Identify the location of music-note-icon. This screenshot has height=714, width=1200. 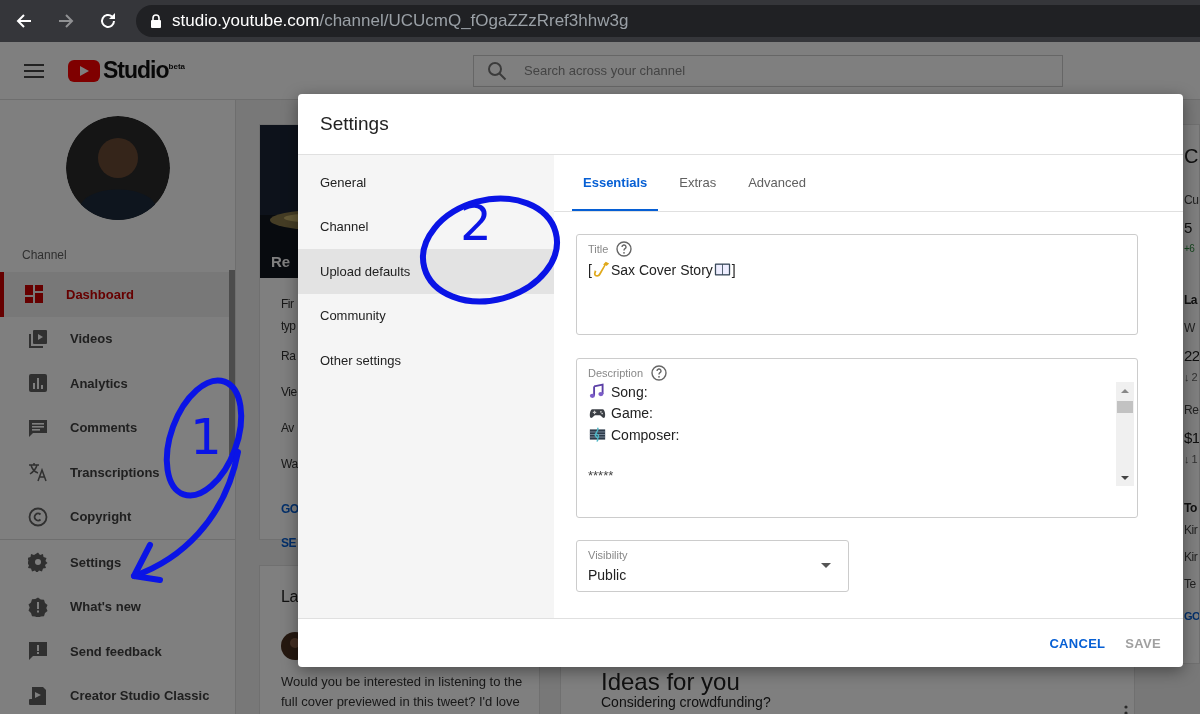
(597, 392).